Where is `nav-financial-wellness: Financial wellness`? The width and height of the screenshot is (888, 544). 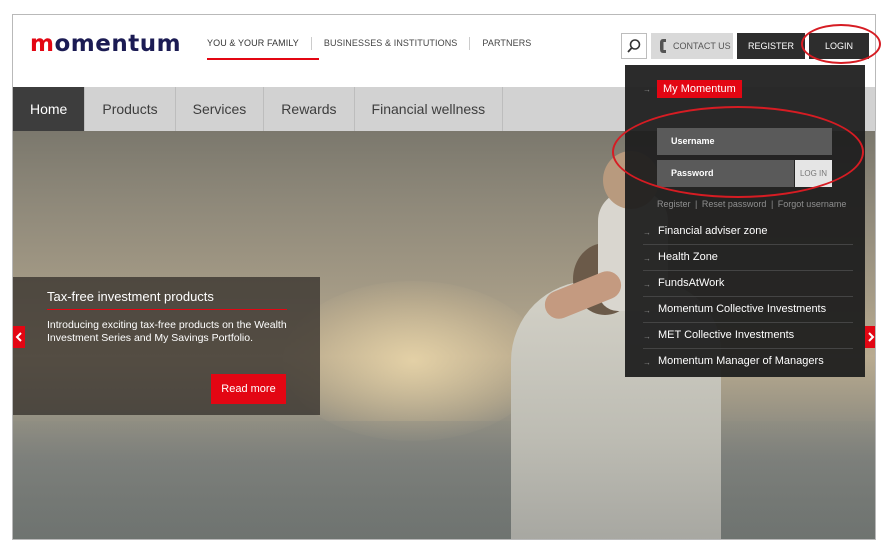 nav-financial-wellness: Financial wellness is located at coordinates (429, 109).